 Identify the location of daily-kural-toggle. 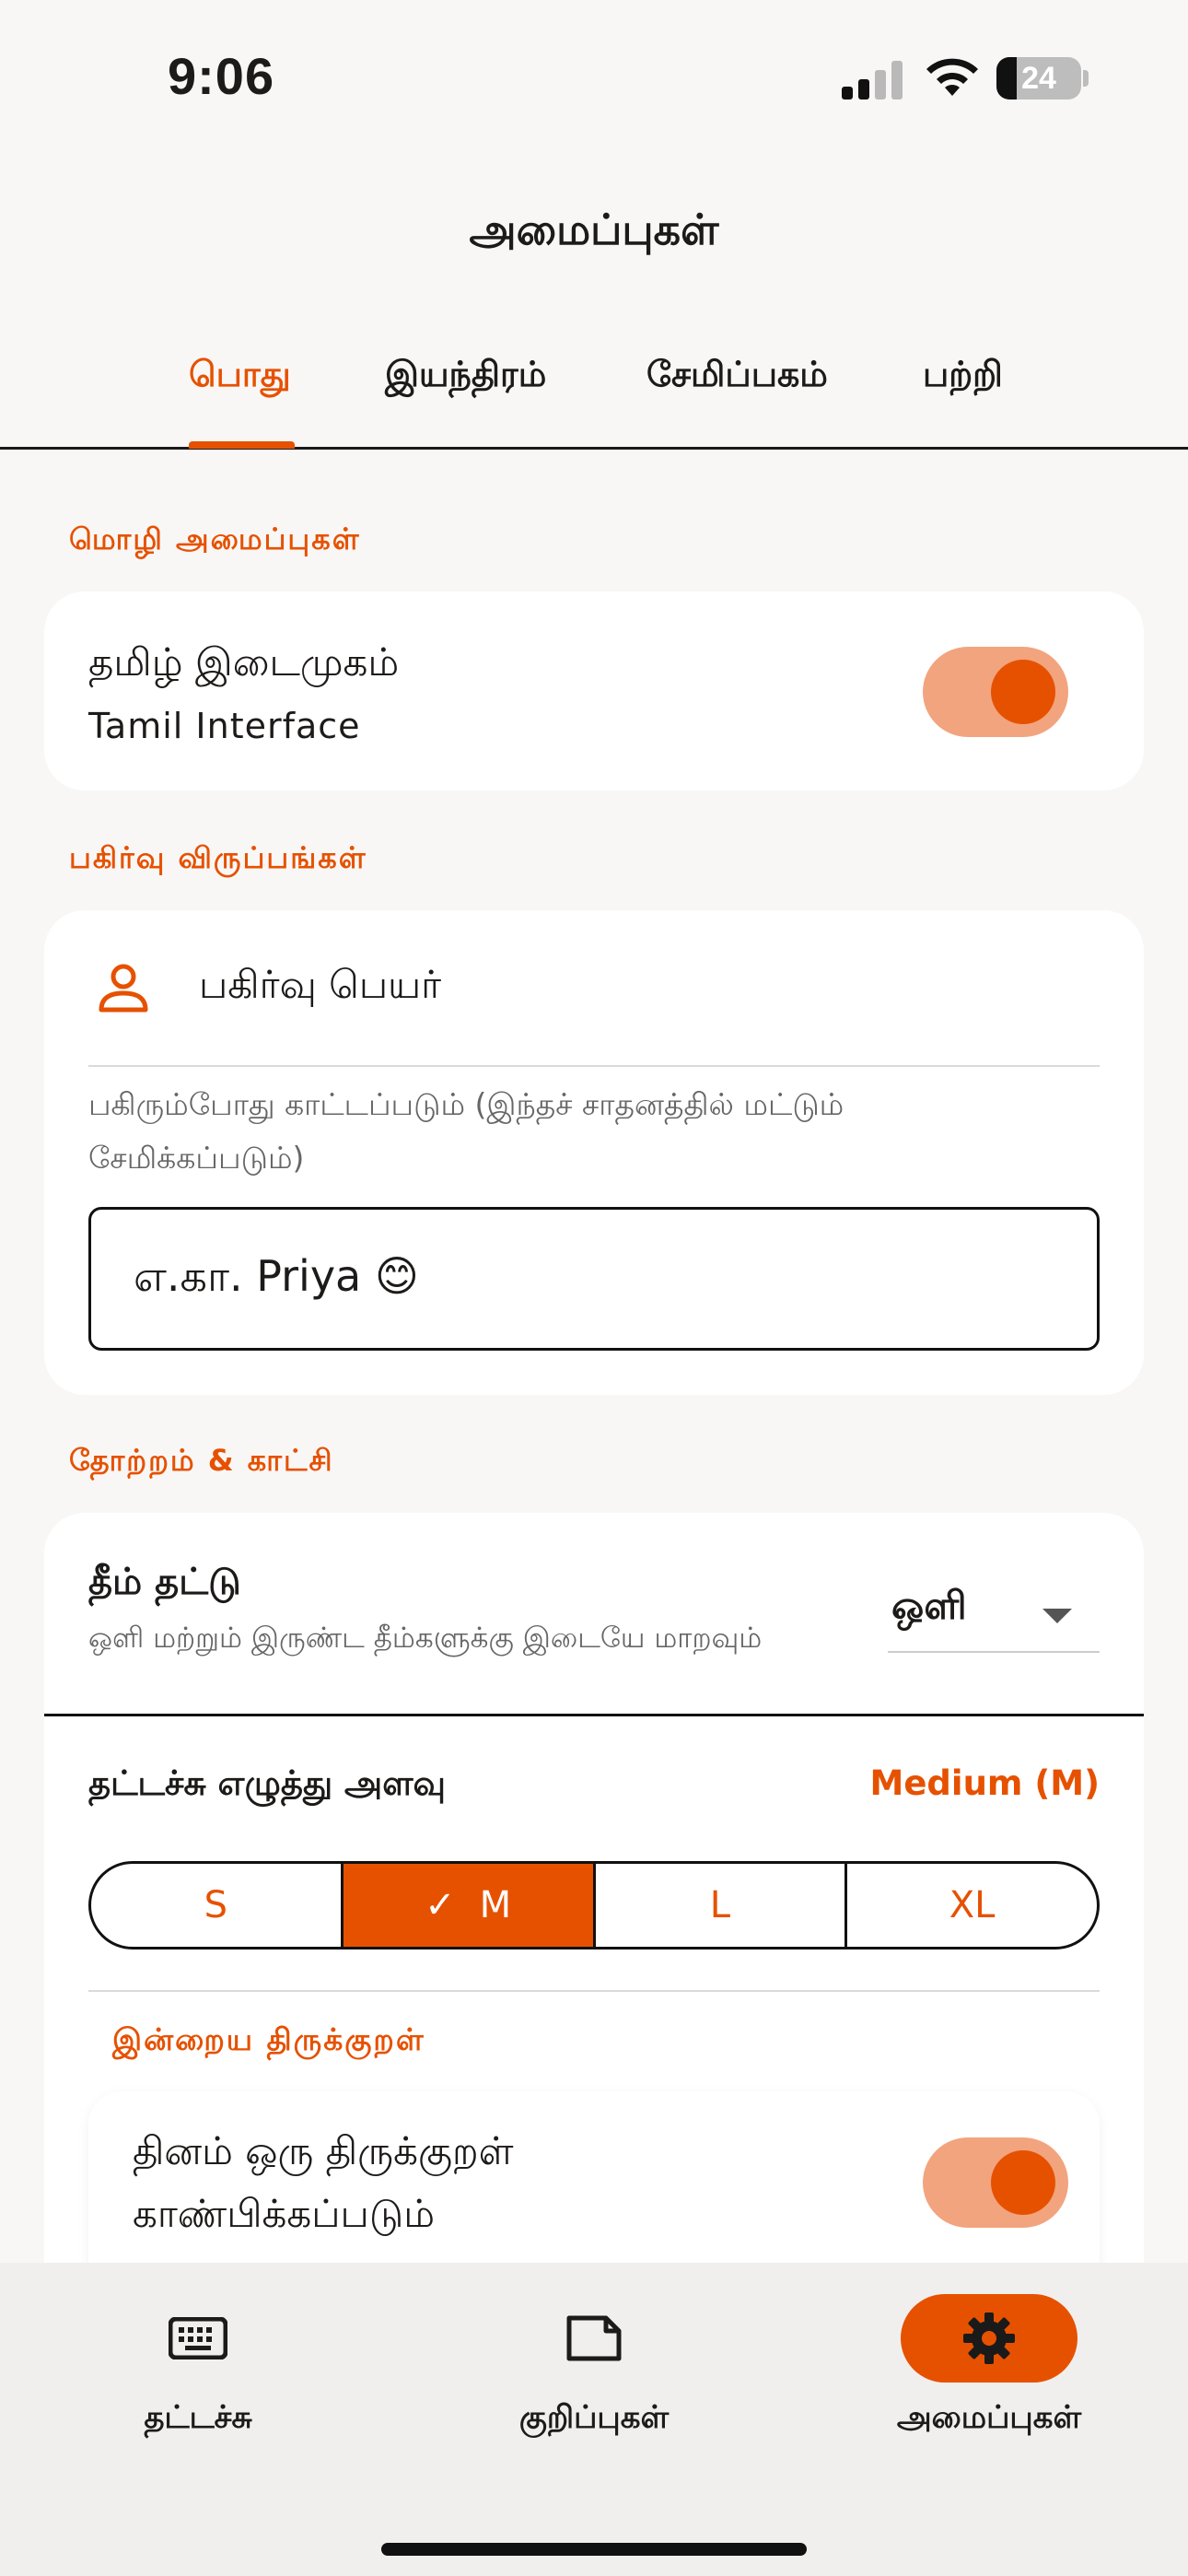
(995, 2182).